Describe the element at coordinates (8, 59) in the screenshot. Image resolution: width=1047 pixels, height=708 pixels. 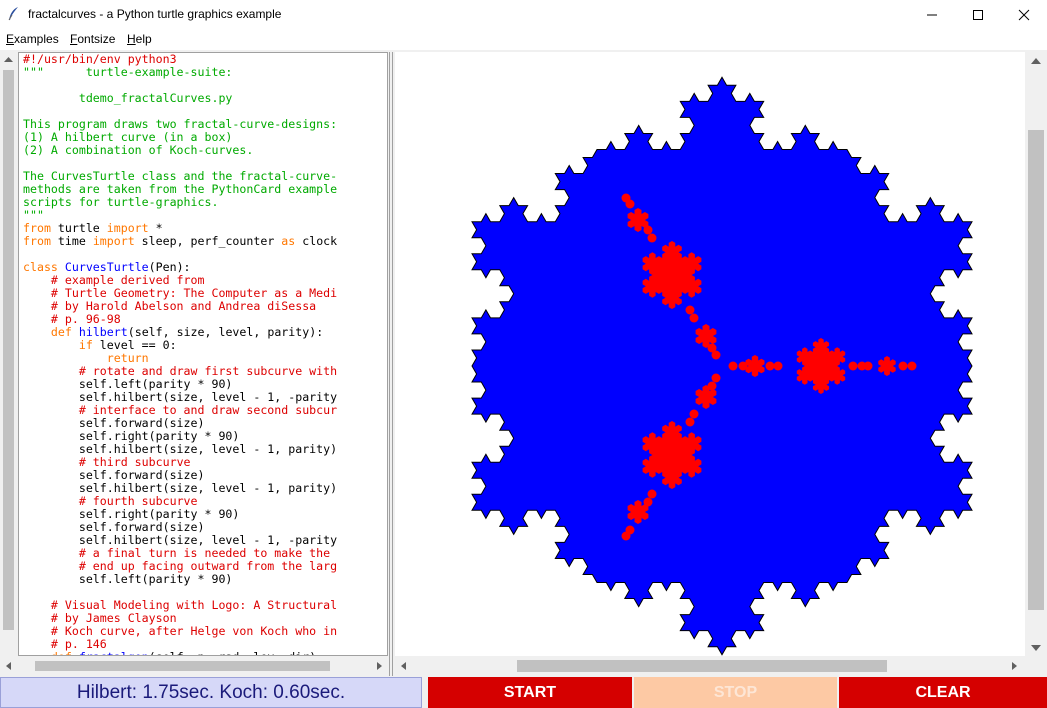
I see `scroll-up-arrow-icon` at that location.